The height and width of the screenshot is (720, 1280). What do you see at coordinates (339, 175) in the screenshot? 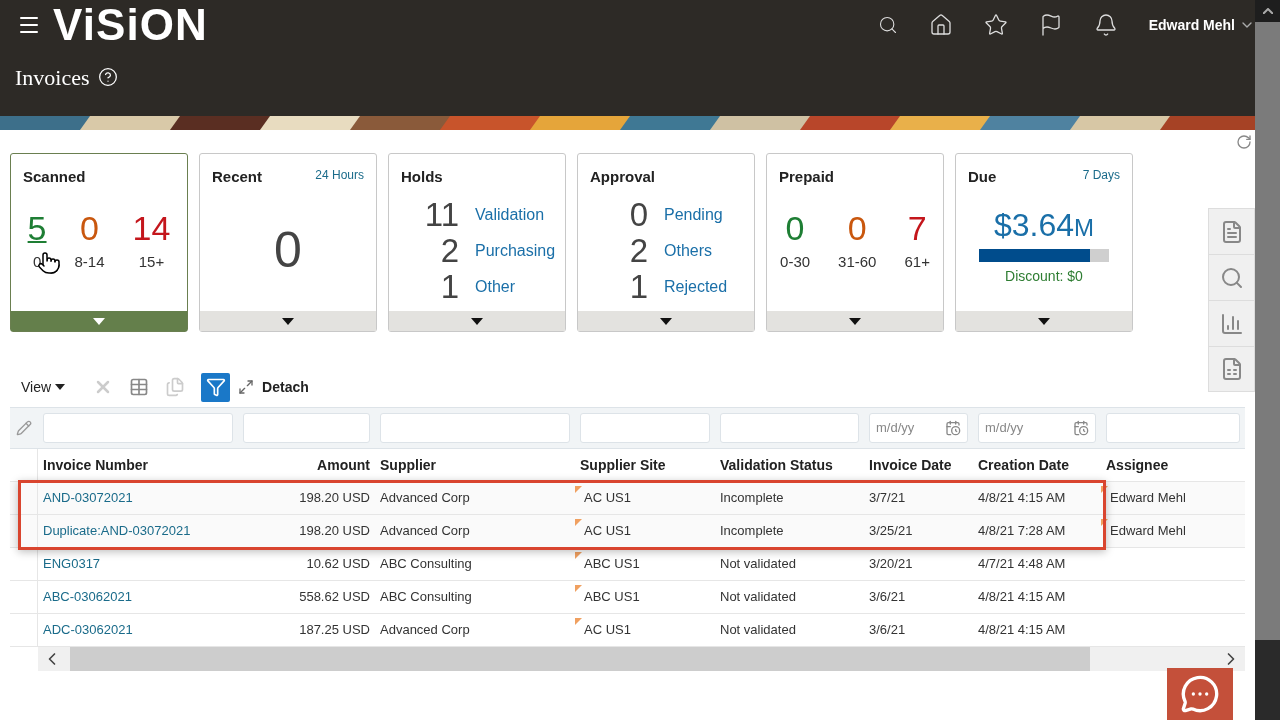
I see `period-label: 24 Hours` at bounding box center [339, 175].